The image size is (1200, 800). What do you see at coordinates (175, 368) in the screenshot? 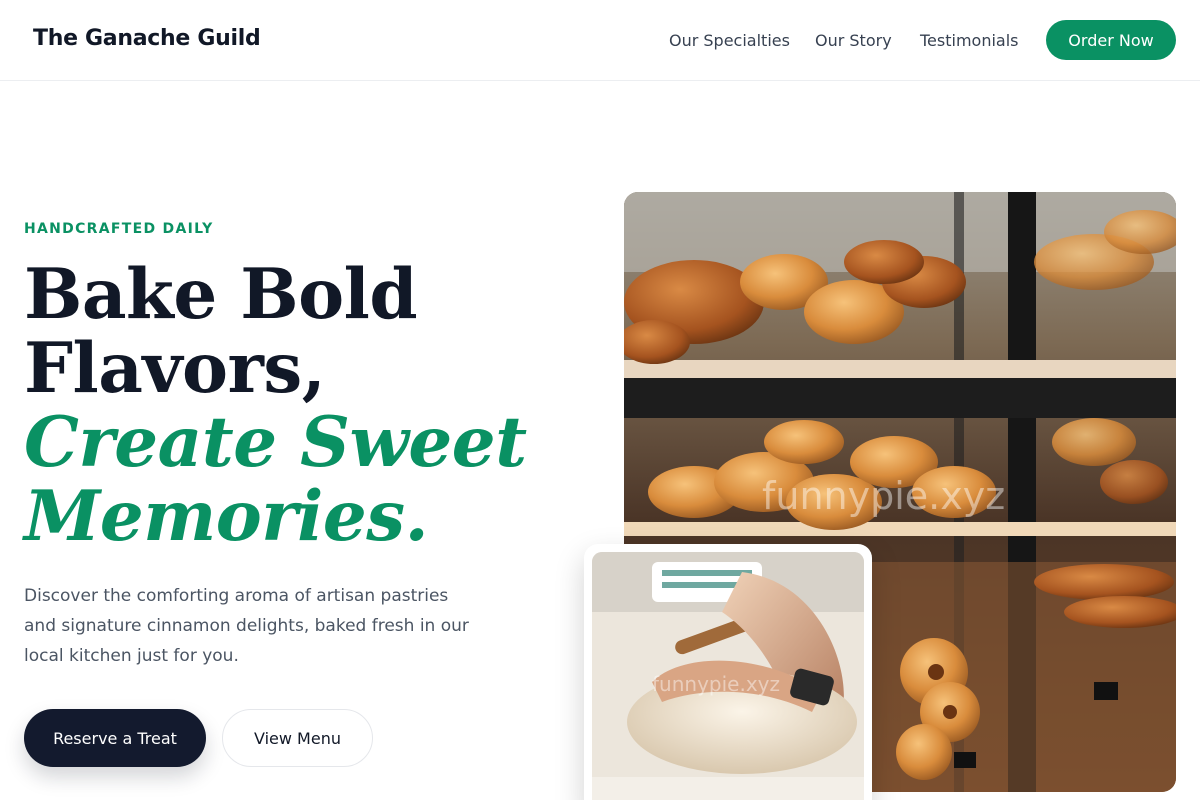
I see `headline-line-2: Flavors,` at bounding box center [175, 368].